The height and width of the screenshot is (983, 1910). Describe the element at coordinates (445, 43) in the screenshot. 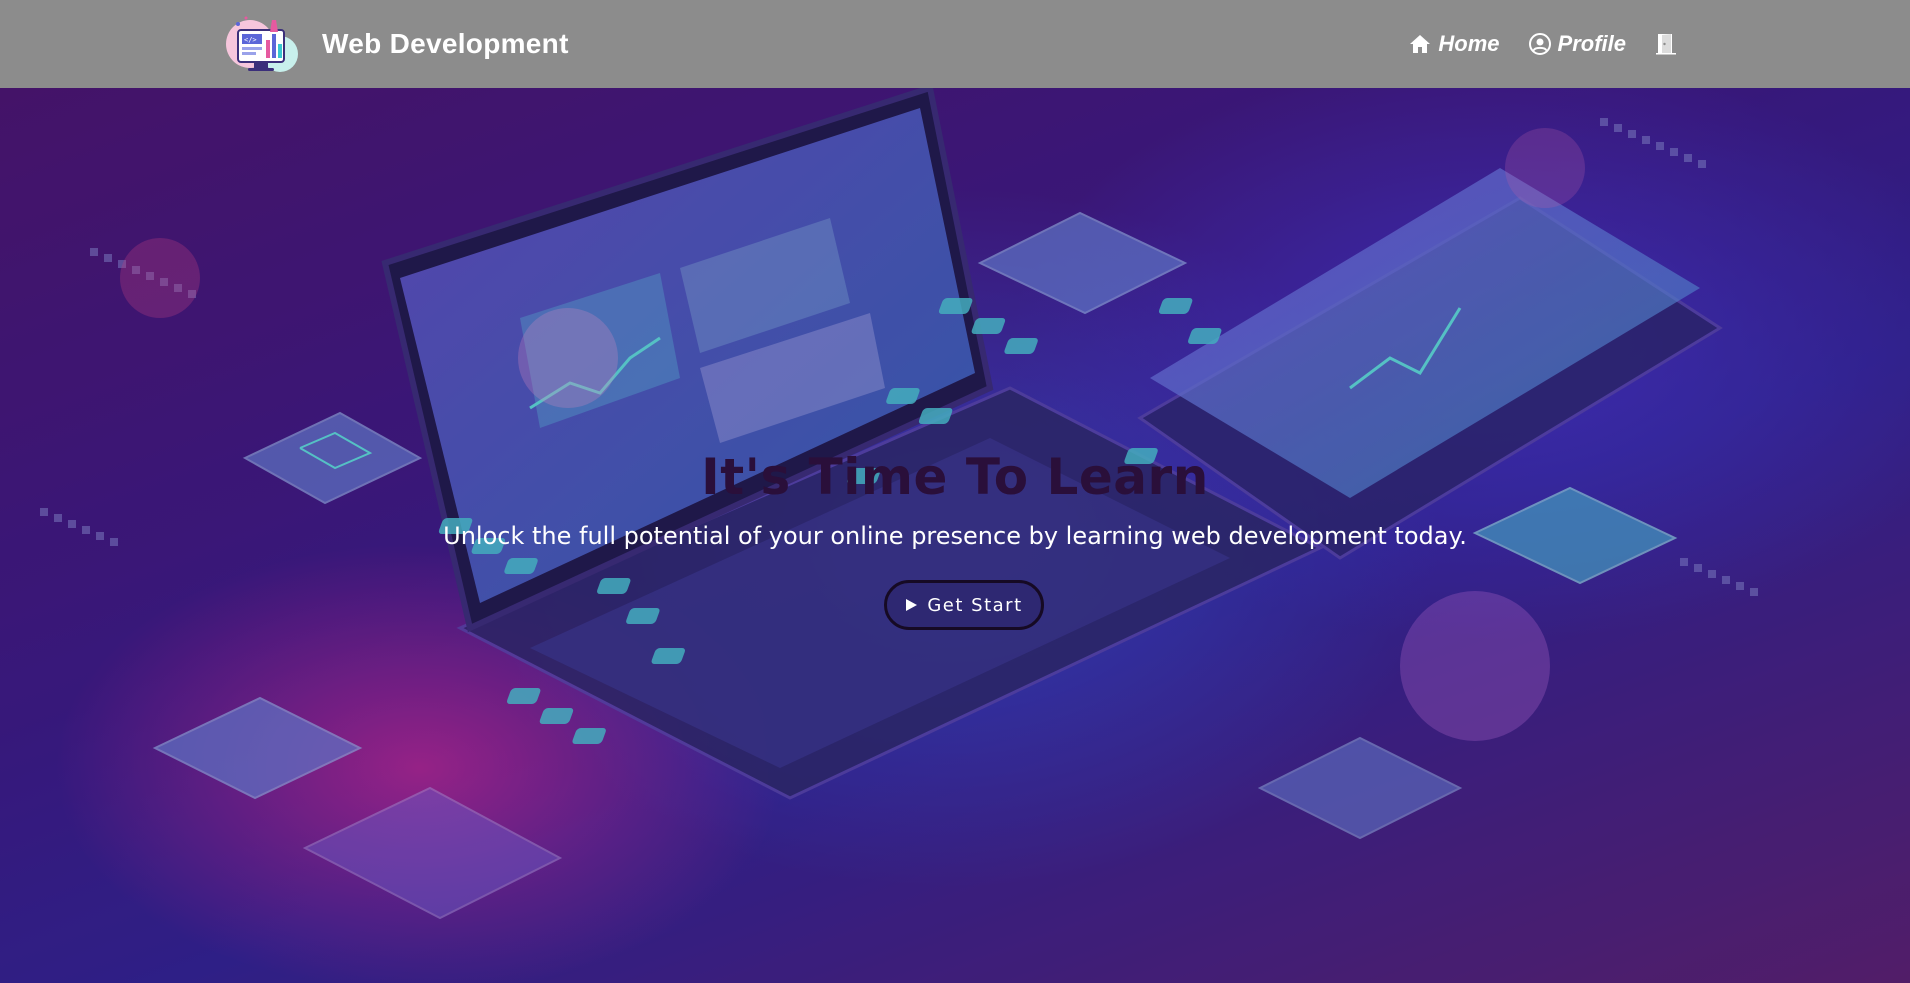

I see `brand-title: Web Development` at that location.